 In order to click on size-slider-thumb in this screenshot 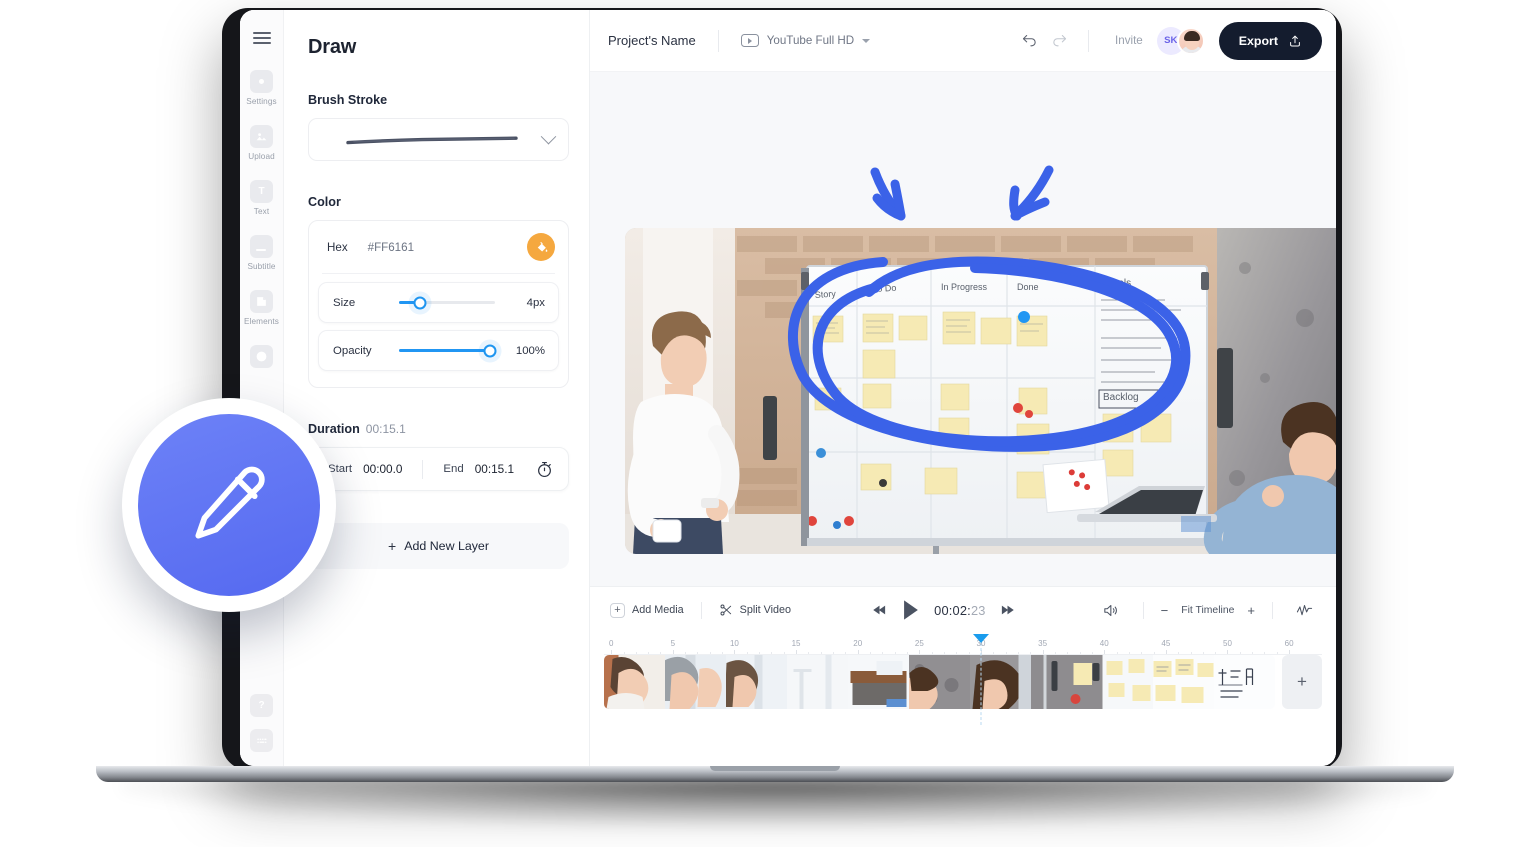, I will do `click(420, 302)`.